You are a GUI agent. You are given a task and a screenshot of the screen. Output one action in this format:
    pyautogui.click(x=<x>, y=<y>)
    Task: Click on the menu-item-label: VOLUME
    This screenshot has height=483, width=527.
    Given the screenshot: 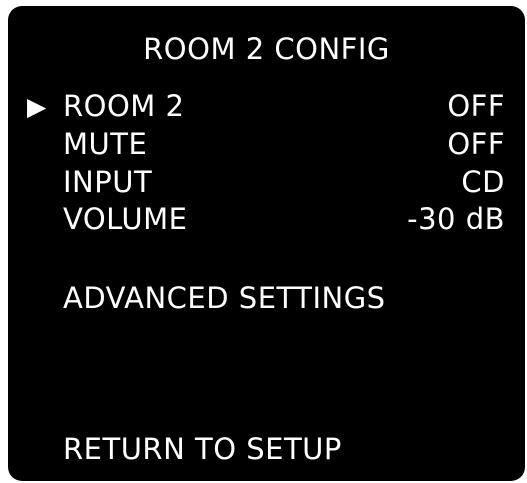 What is the action you would take?
    pyautogui.click(x=125, y=219)
    